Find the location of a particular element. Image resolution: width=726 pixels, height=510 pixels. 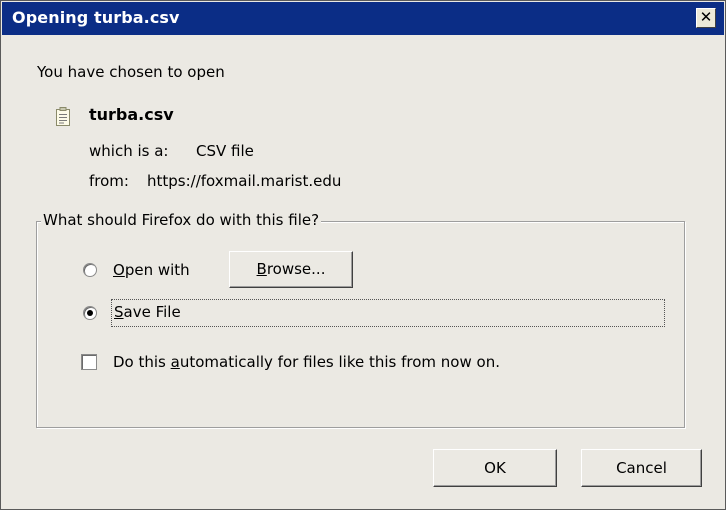

ok-button: OK is located at coordinates (495, 468).